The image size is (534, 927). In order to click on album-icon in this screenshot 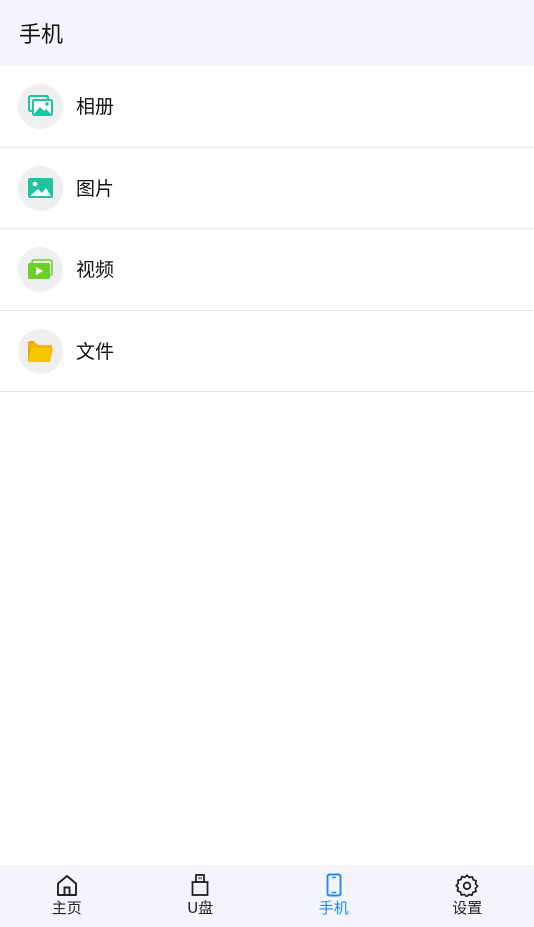, I will do `click(40, 106)`.